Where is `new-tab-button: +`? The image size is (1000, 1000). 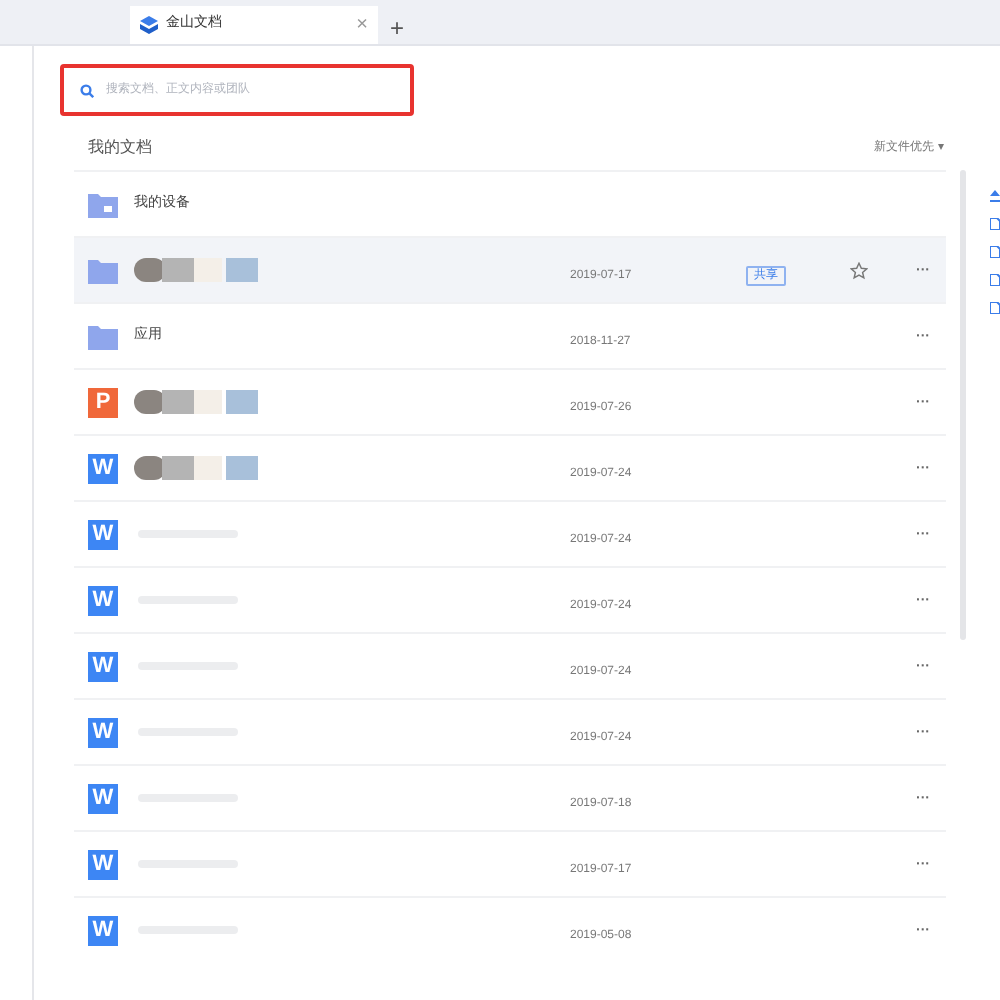 new-tab-button: + is located at coordinates (397, 28).